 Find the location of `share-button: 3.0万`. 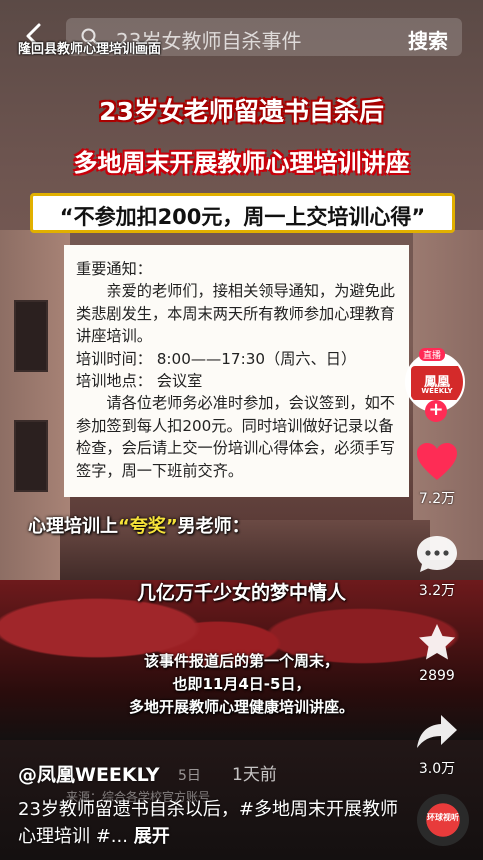

share-button: 3.0万 is located at coordinates (437, 745).